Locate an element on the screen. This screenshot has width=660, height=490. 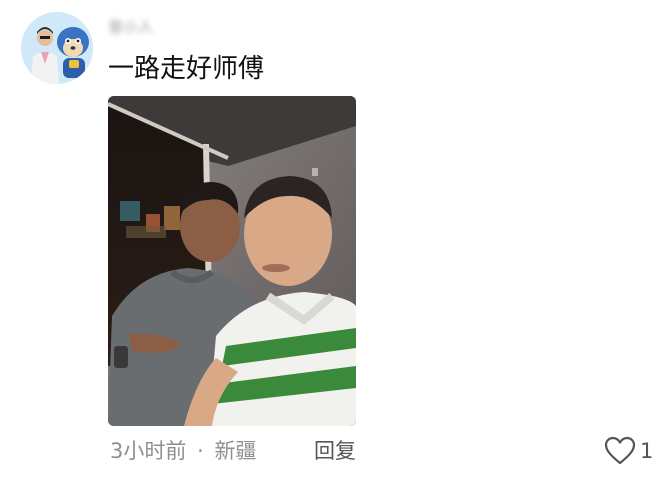
reply-button: 回复 is located at coordinates (335, 451).